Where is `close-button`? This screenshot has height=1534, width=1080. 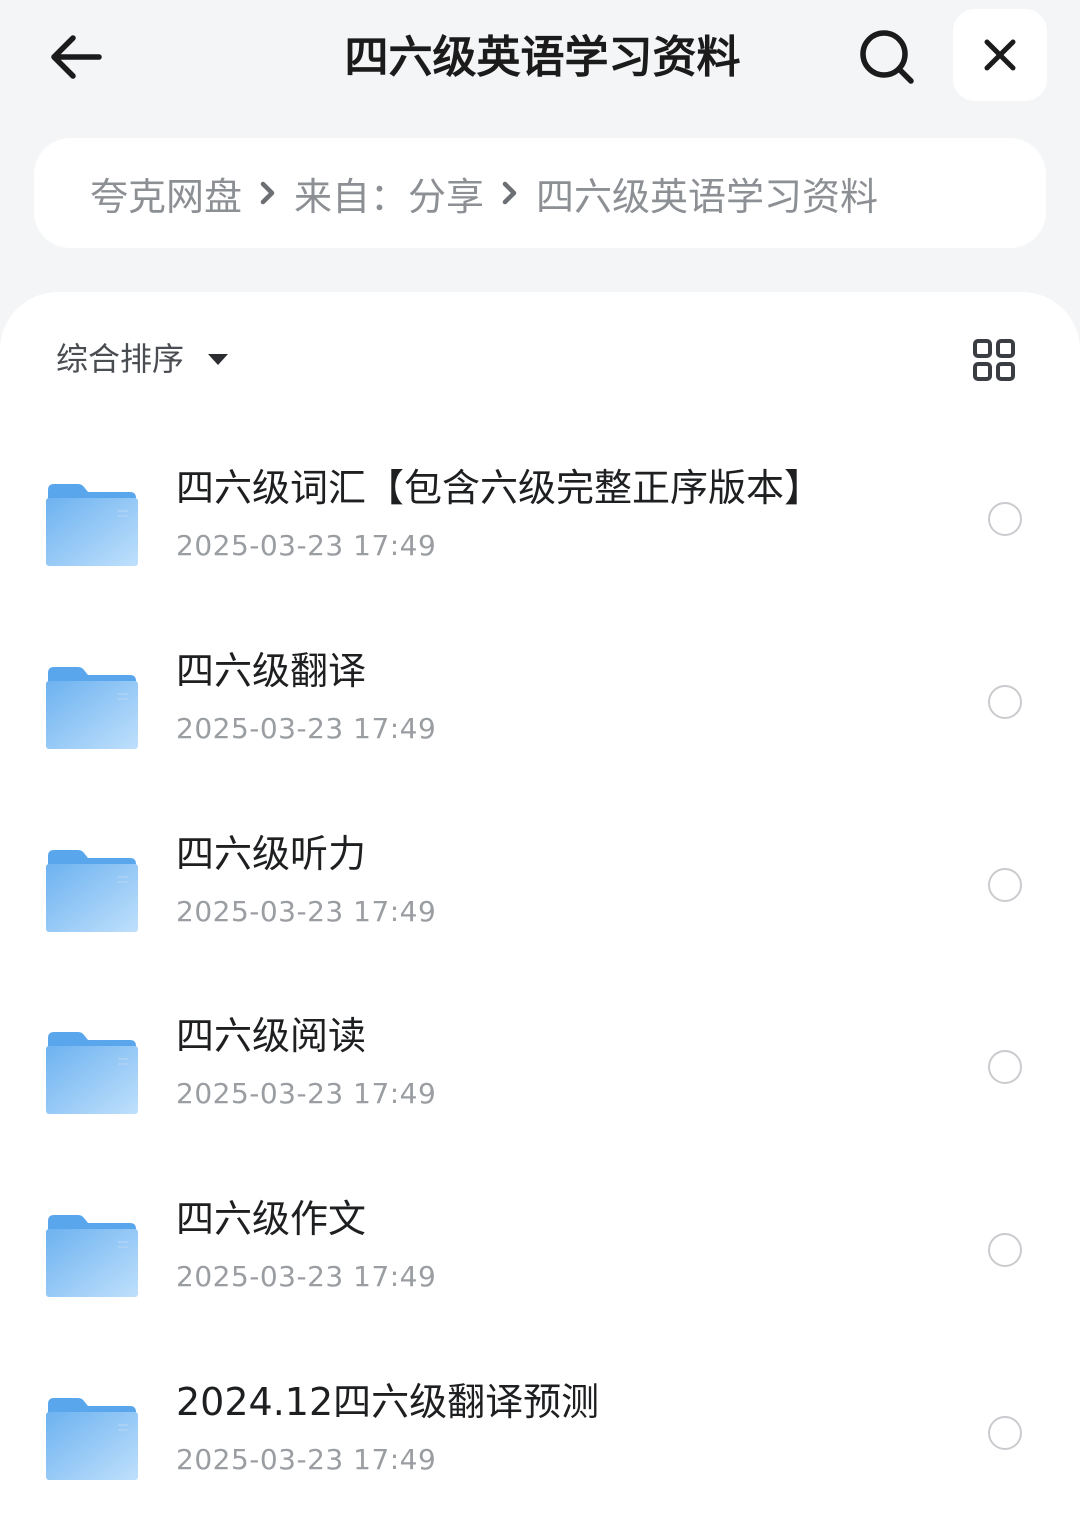 close-button is located at coordinates (1000, 55).